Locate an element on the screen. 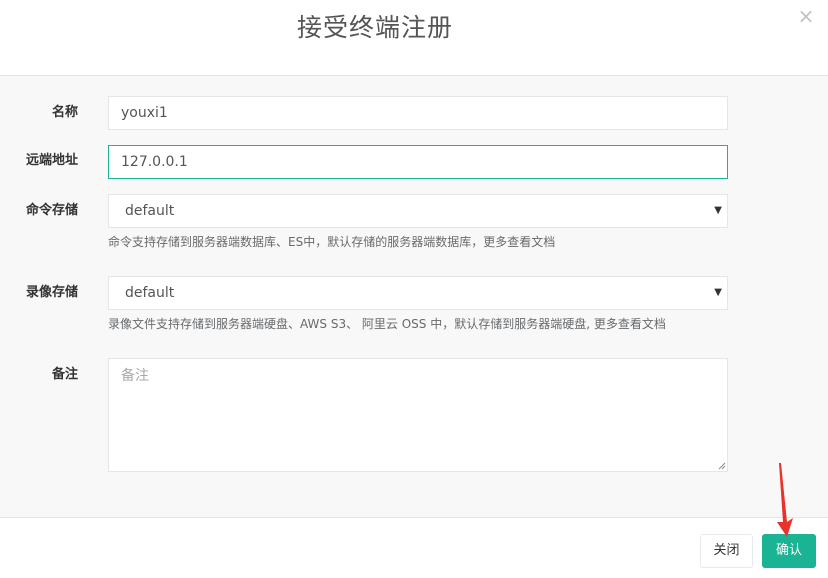 The image size is (828, 578). command-storage-select: default ▼ is located at coordinates (418, 211).